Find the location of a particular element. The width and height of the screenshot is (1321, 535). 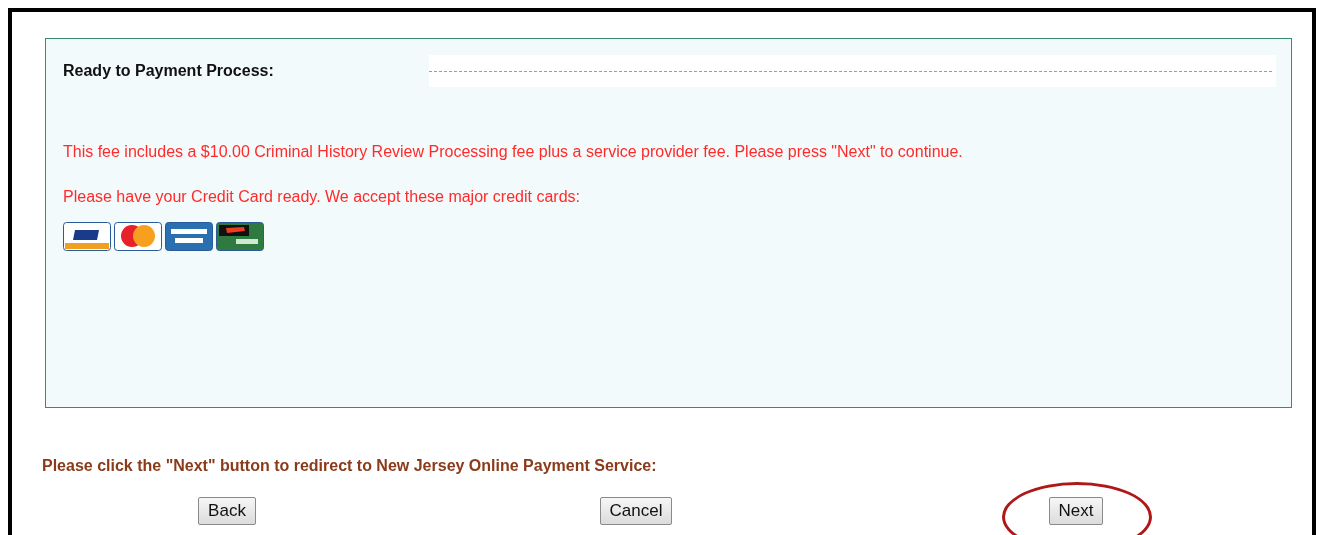

notice-text: This fee includes a $10.00 Criminal History Review Processing fee plus a service provider fee. Please press "Next" to continue. is located at coordinates (513, 152).